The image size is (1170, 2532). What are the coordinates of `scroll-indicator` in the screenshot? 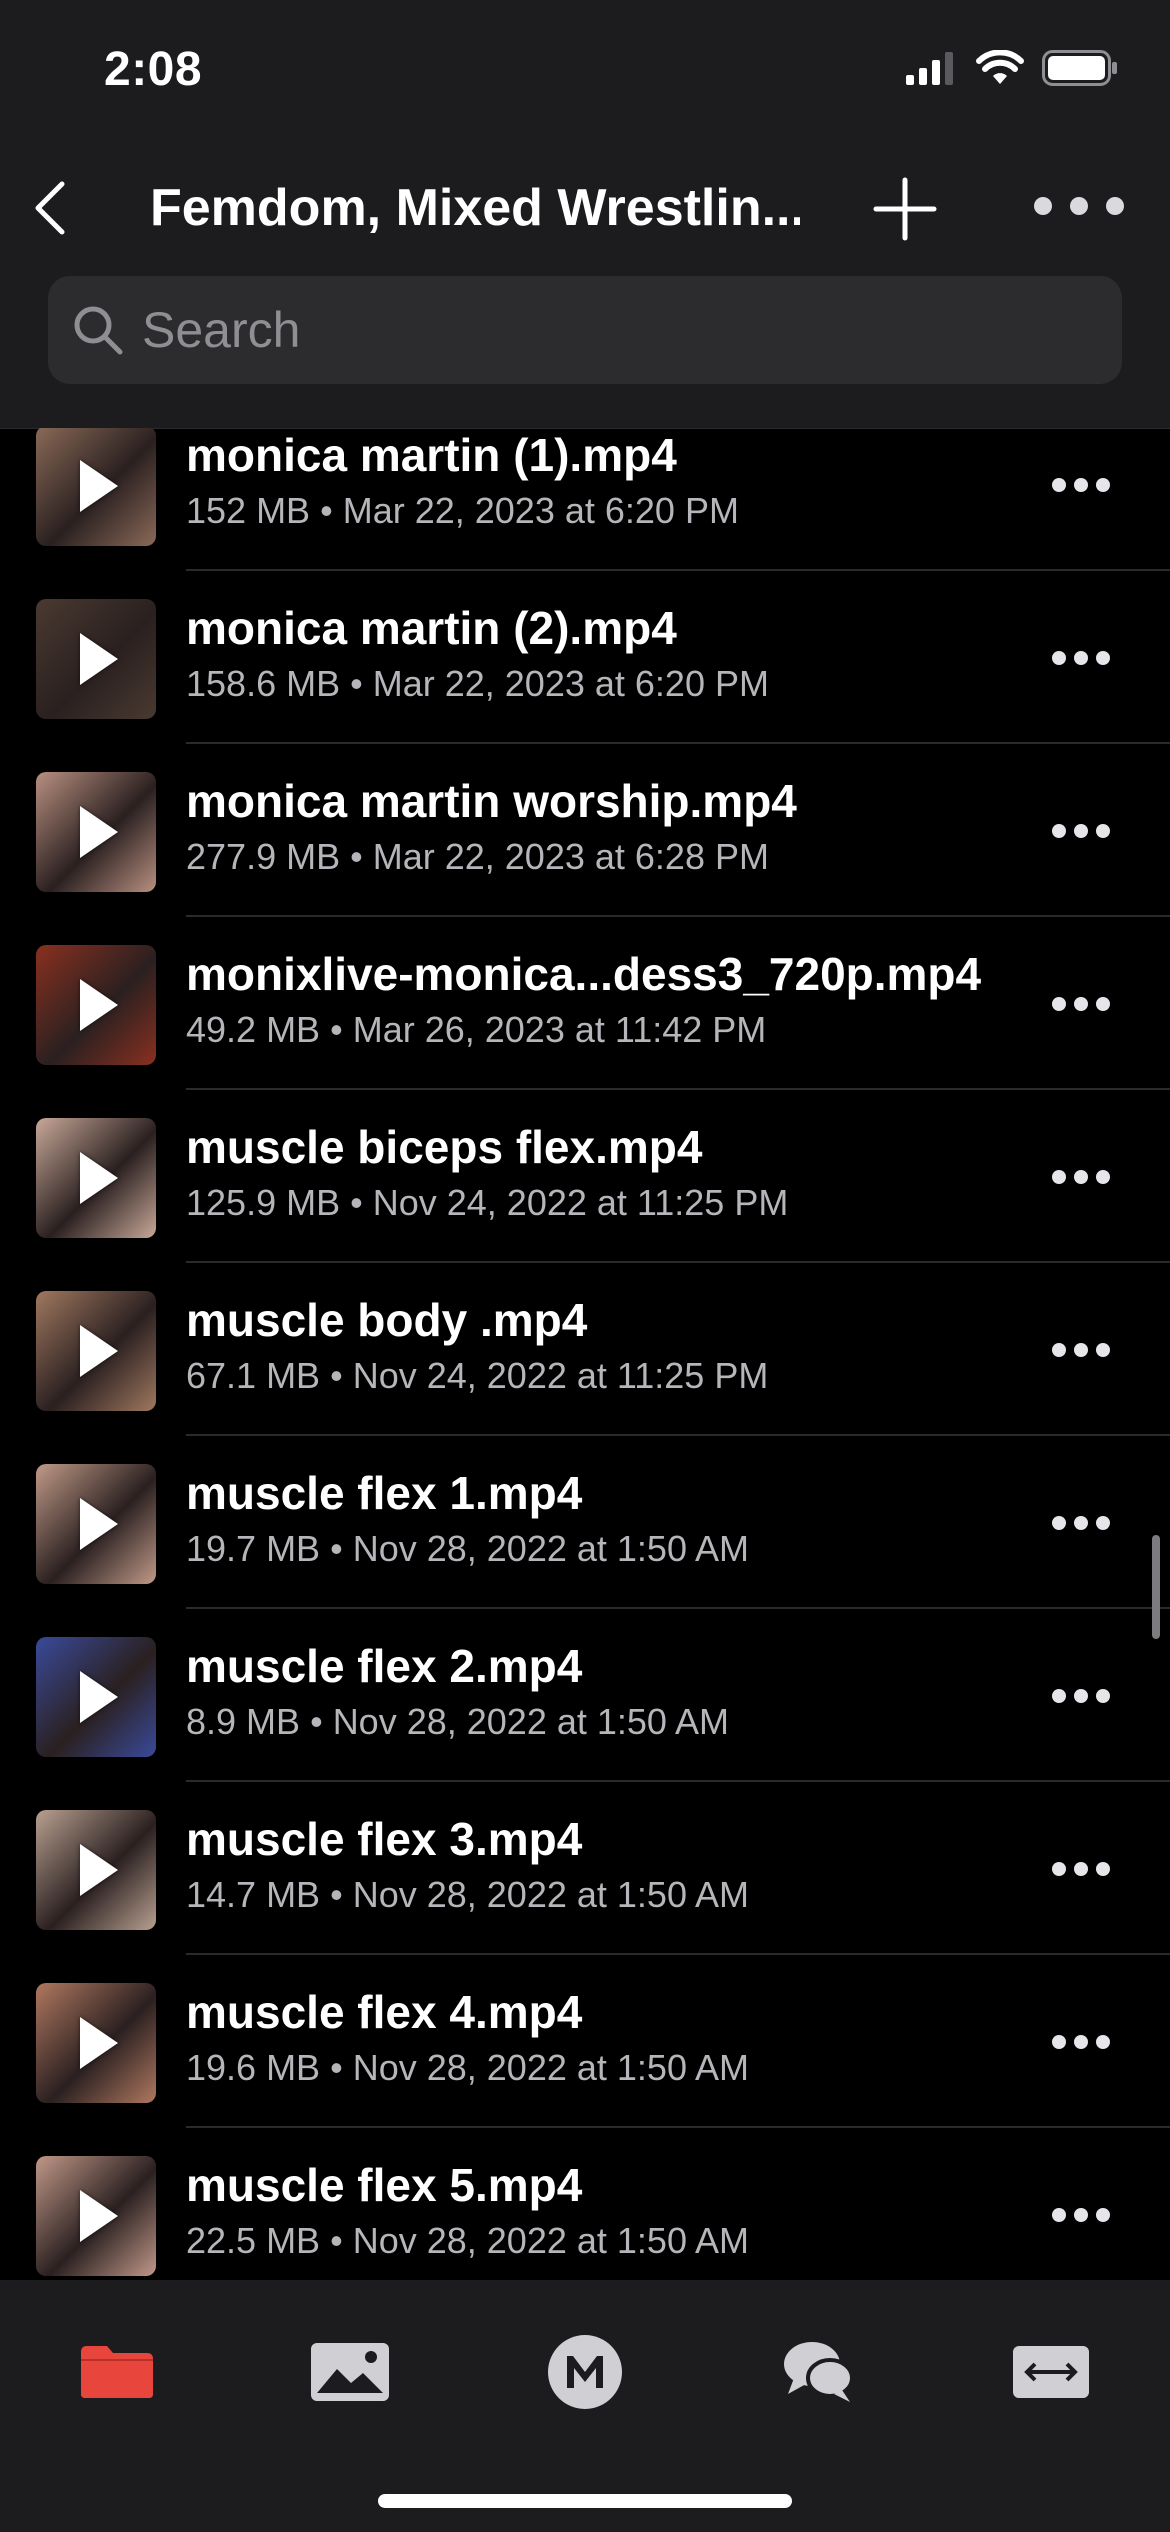 It's located at (1156, 1587).